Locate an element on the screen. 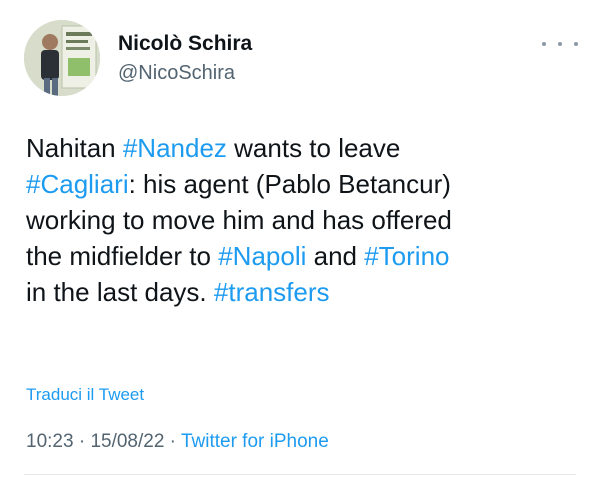 This screenshot has height=477, width=600. hashtag-link: #Nandez is located at coordinates (175, 148).